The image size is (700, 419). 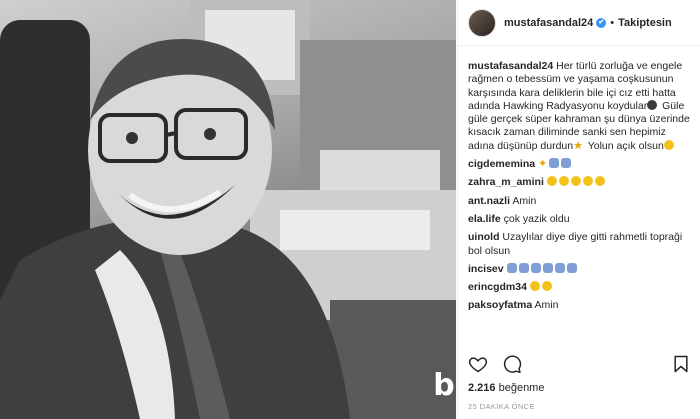 I want to click on caption-username: mustafasandal24, so click(x=510, y=66).